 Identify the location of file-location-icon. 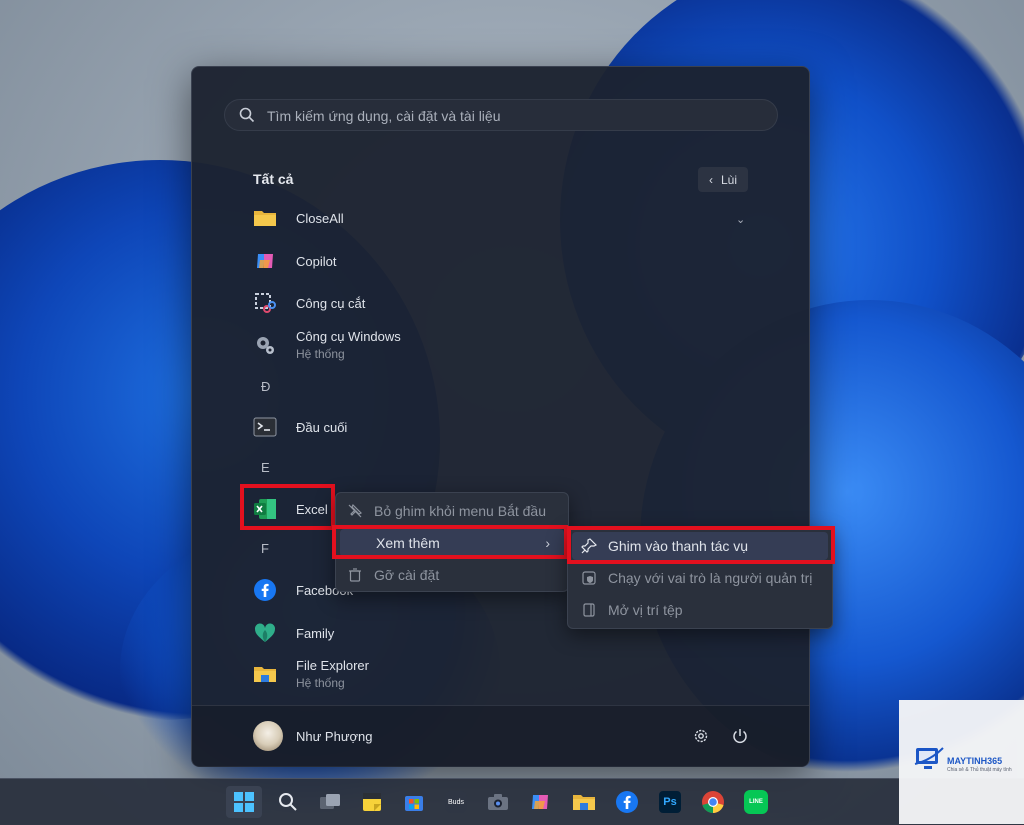
(589, 610).